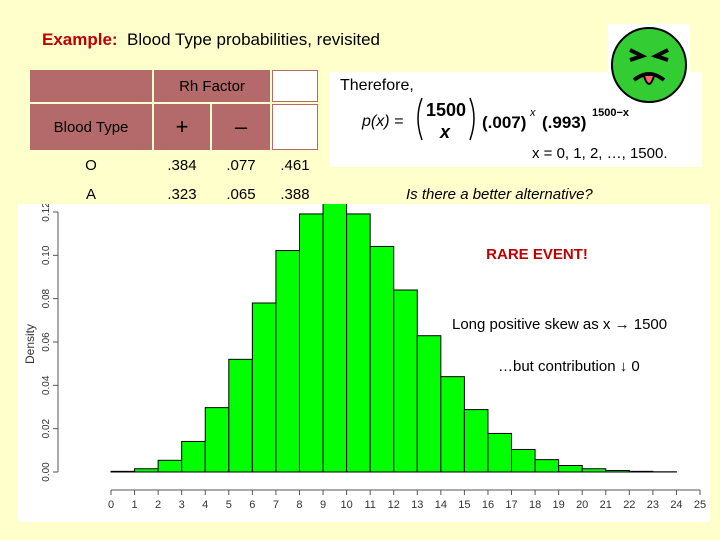 The image size is (720, 540). I want to click on alternative-question: Is there a better alternative?, so click(499, 194).